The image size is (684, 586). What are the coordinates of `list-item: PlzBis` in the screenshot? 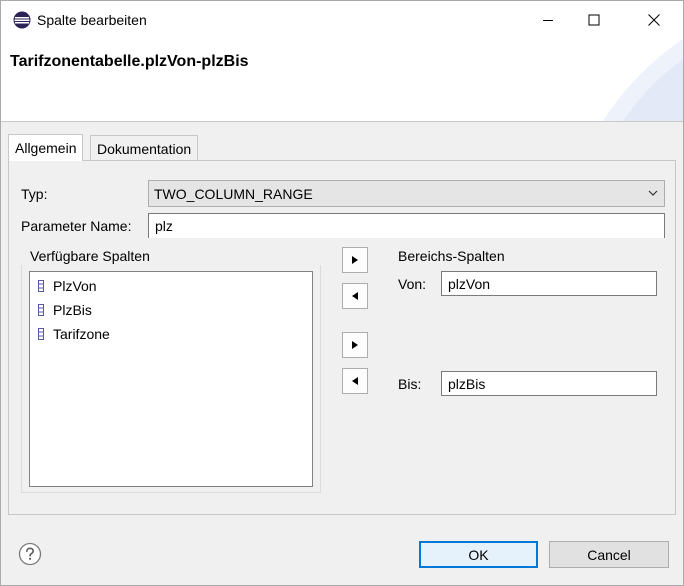 It's located at (65, 310).